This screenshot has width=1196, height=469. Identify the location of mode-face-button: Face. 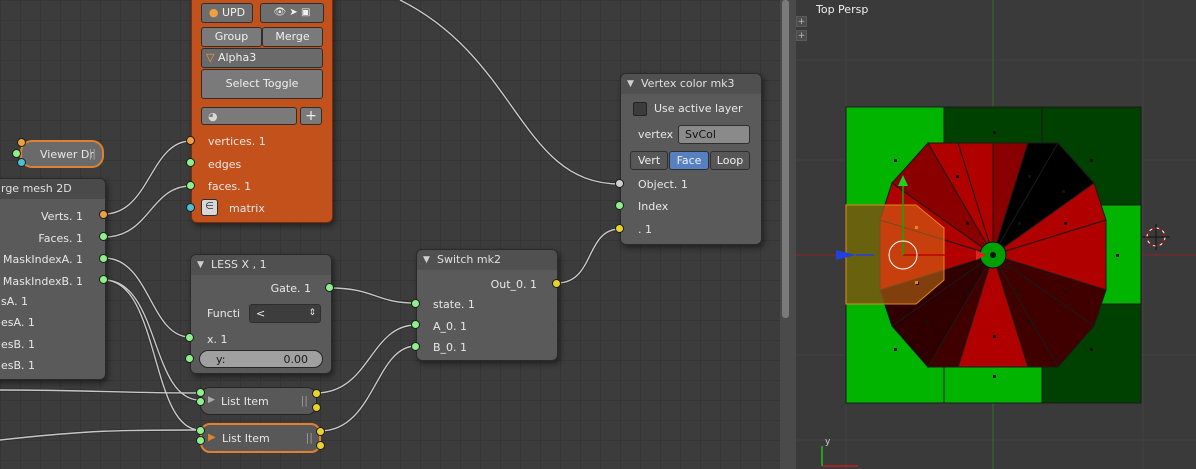
(689, 160).